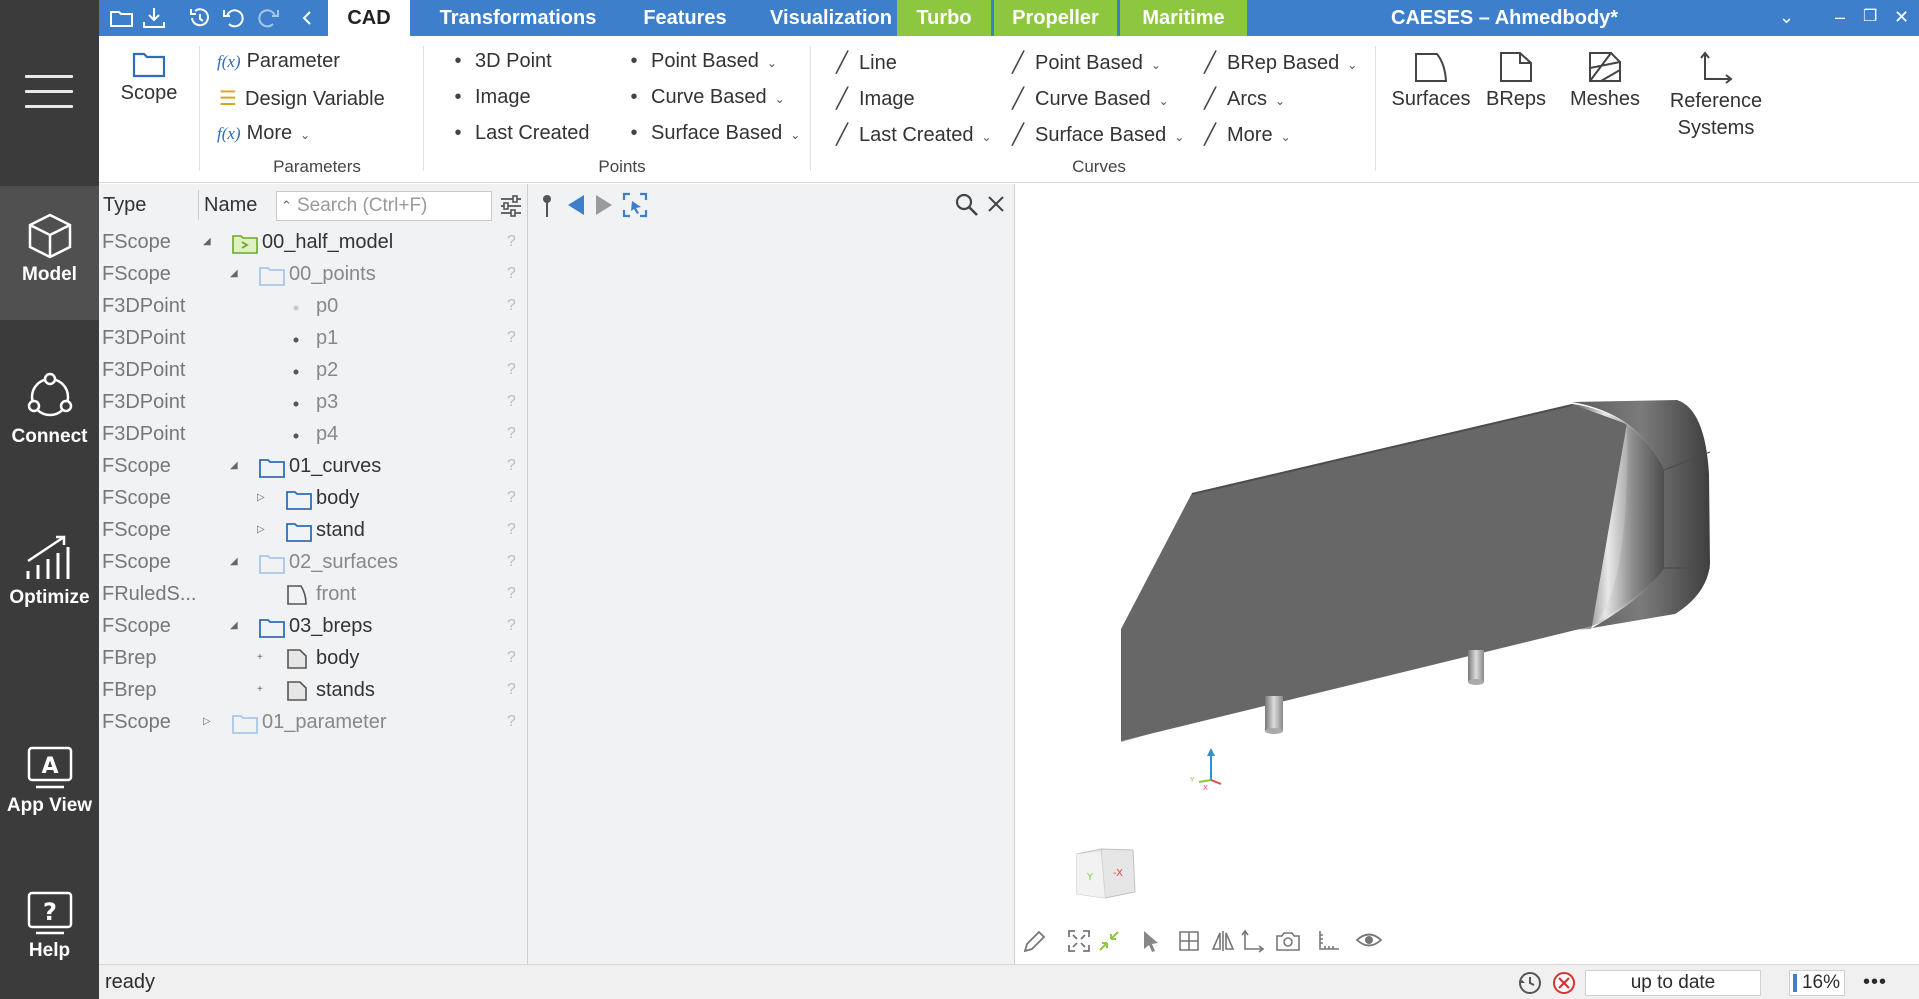 The height and width of the screenshot is (999, 1919). I want to click on chevron-left-icon, so click(307, 18).